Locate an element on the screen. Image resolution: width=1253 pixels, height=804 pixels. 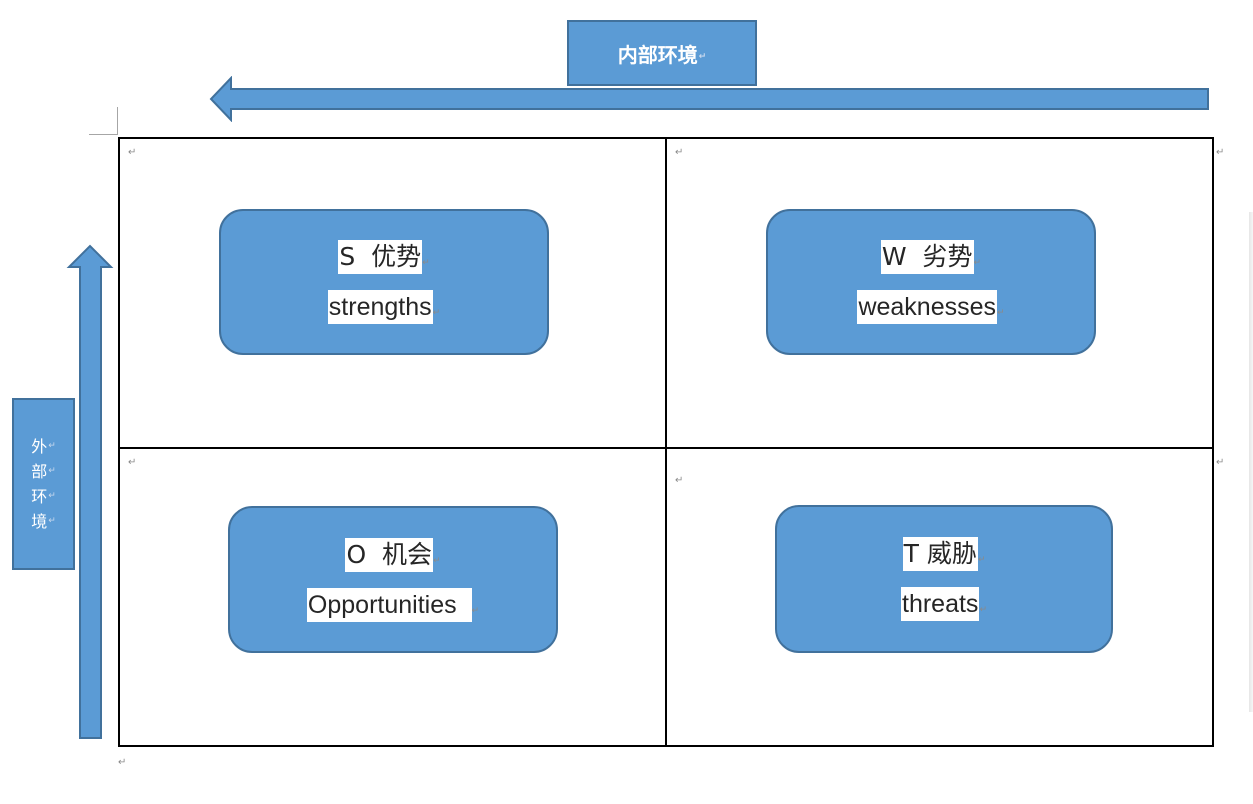
table-column-divider is located at coordinates (666, 442).